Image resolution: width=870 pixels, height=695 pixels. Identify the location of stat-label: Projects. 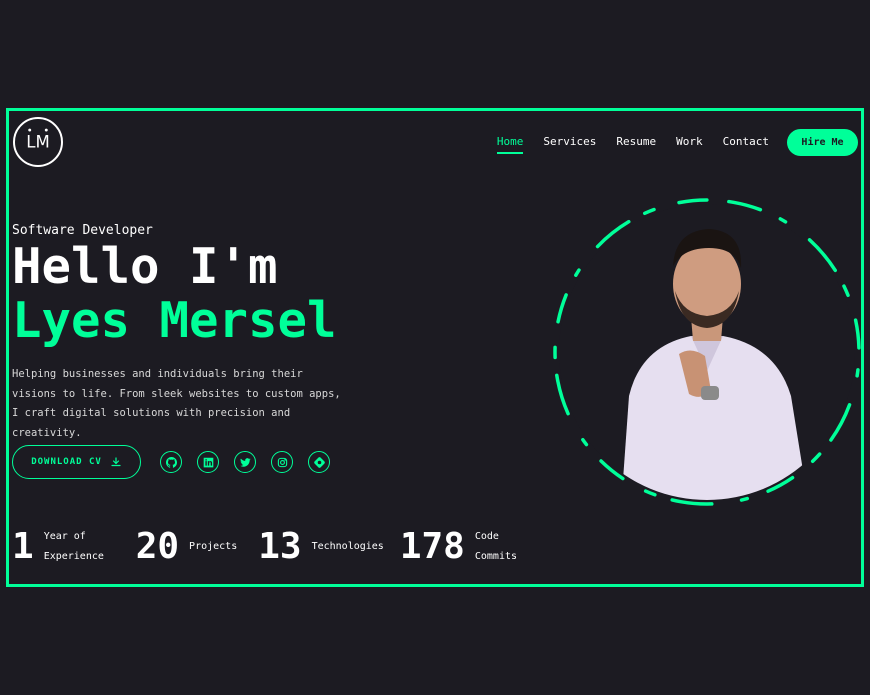
(213, 546).